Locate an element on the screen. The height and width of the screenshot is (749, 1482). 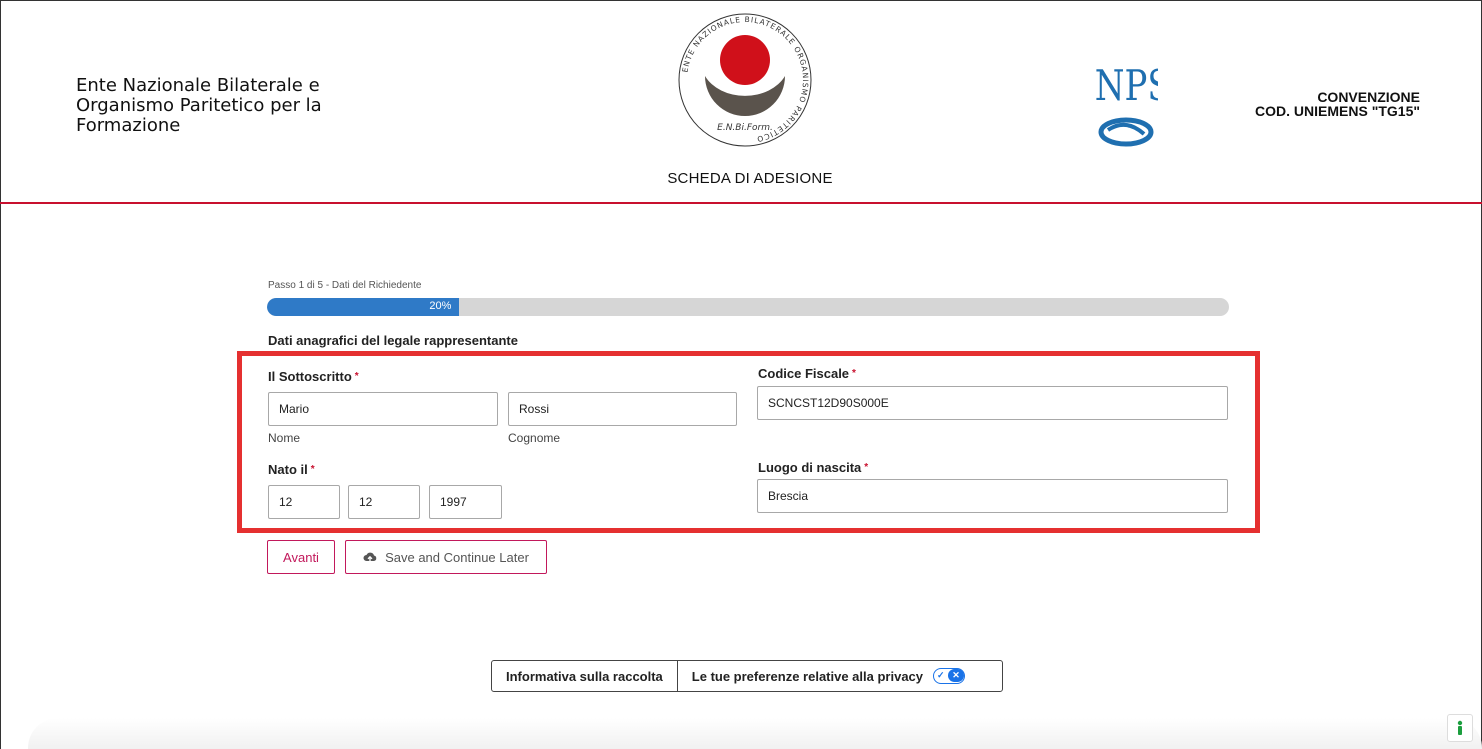
nome-sublabel: Nome is located at coordinates (284, 438).